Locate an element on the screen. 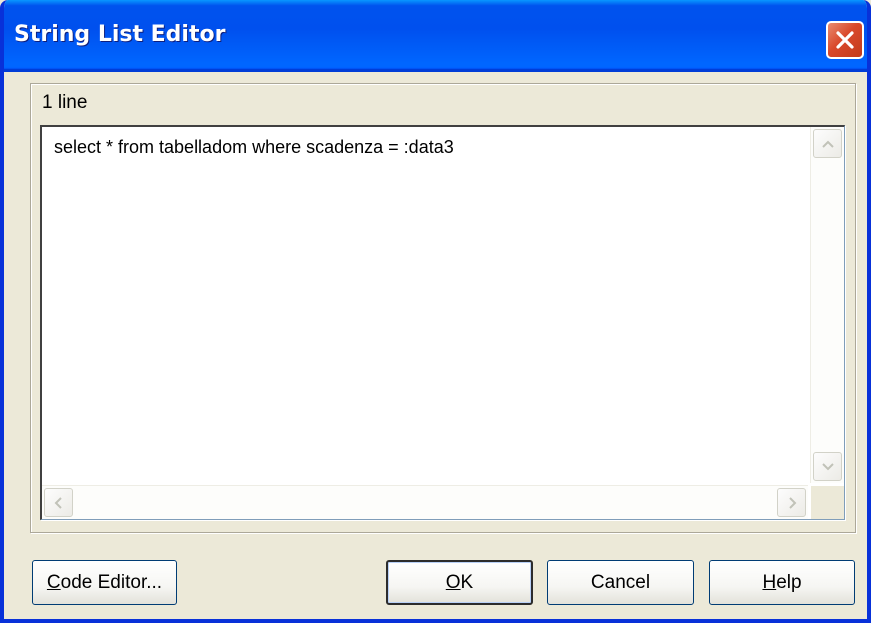 The image size is (871, 623). scroll-down-button is located at coordinates (827, 466).